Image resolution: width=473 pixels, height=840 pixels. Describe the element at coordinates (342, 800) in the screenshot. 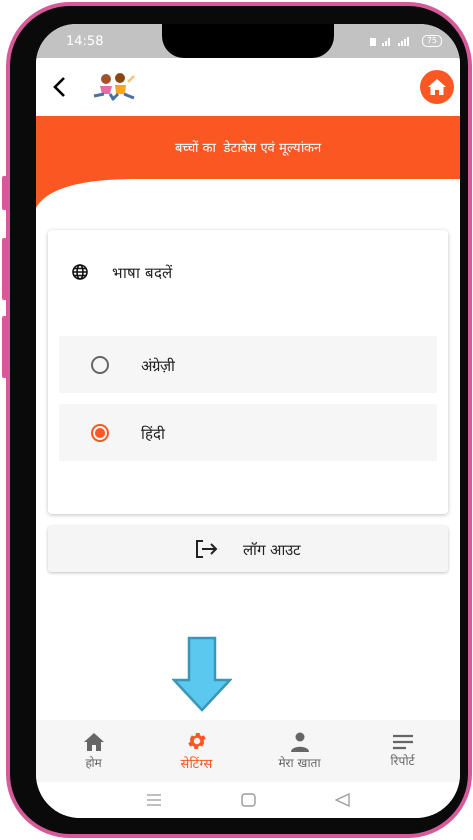

I see `back-triangle-icon` at that location.